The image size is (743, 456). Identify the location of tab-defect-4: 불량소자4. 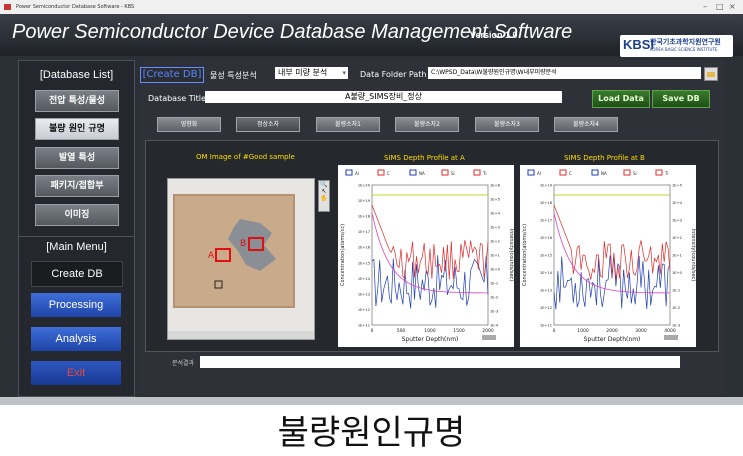
(586, 124).